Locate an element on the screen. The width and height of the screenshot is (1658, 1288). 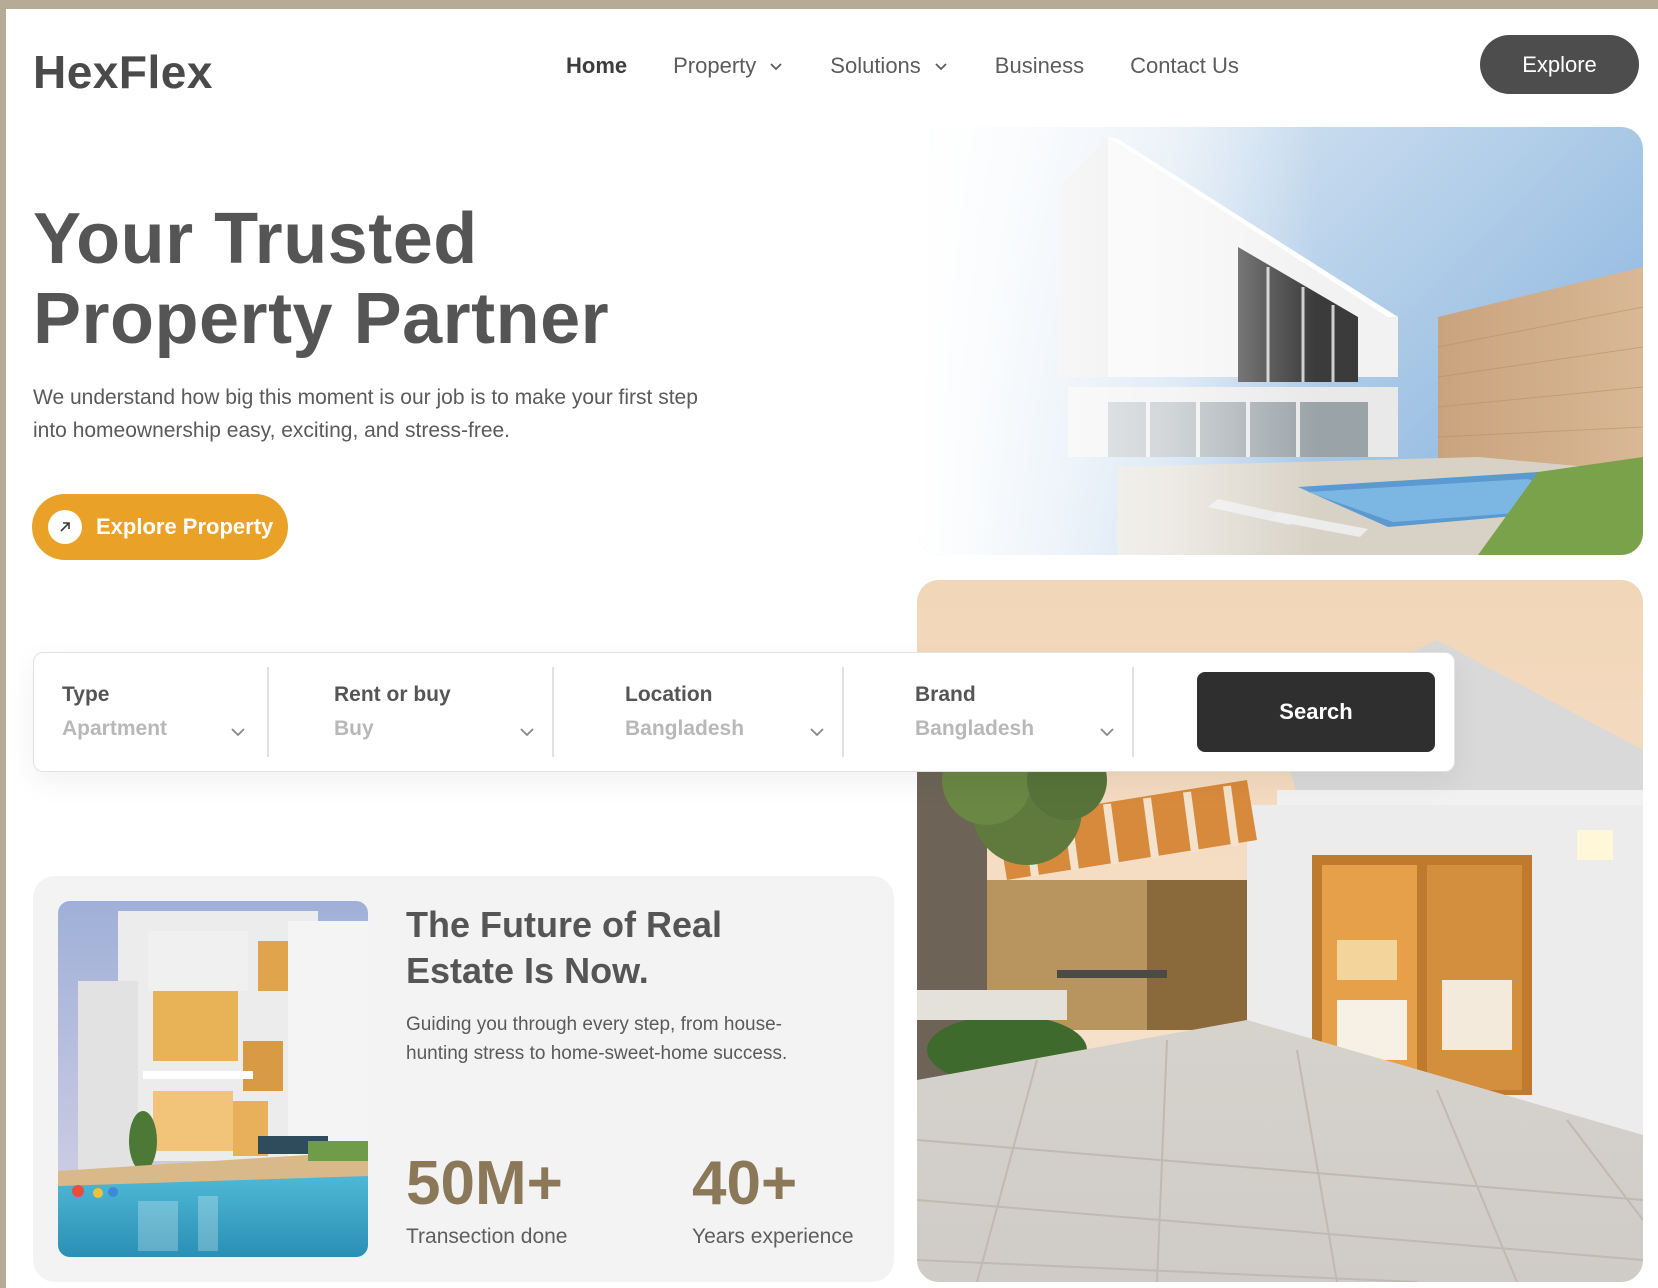
nav-item-business: Business is located at coordinates (1039, 66).